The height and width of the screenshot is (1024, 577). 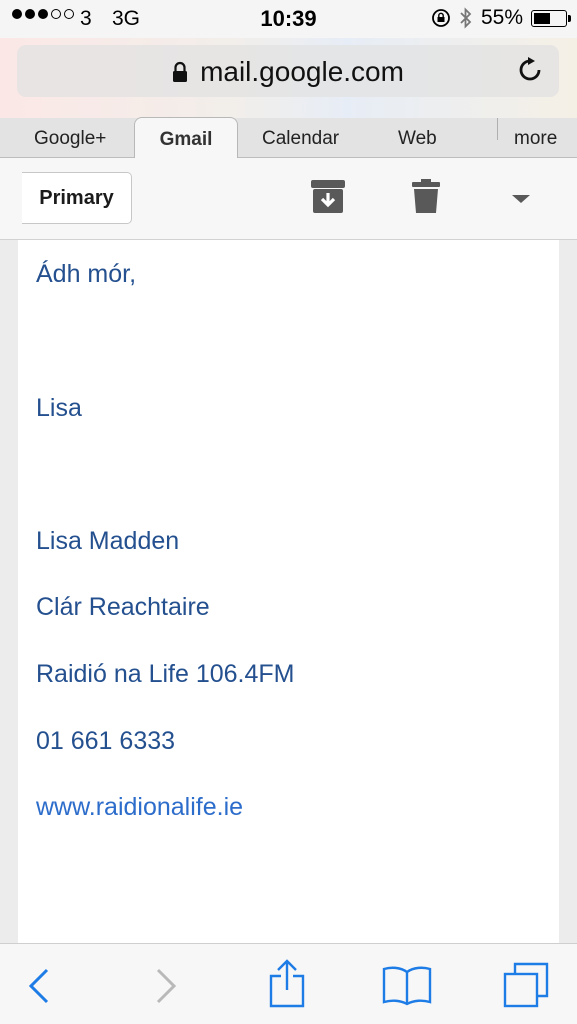 I want to click on back-to-primary-button: Primary, so click(x=77, y=198).